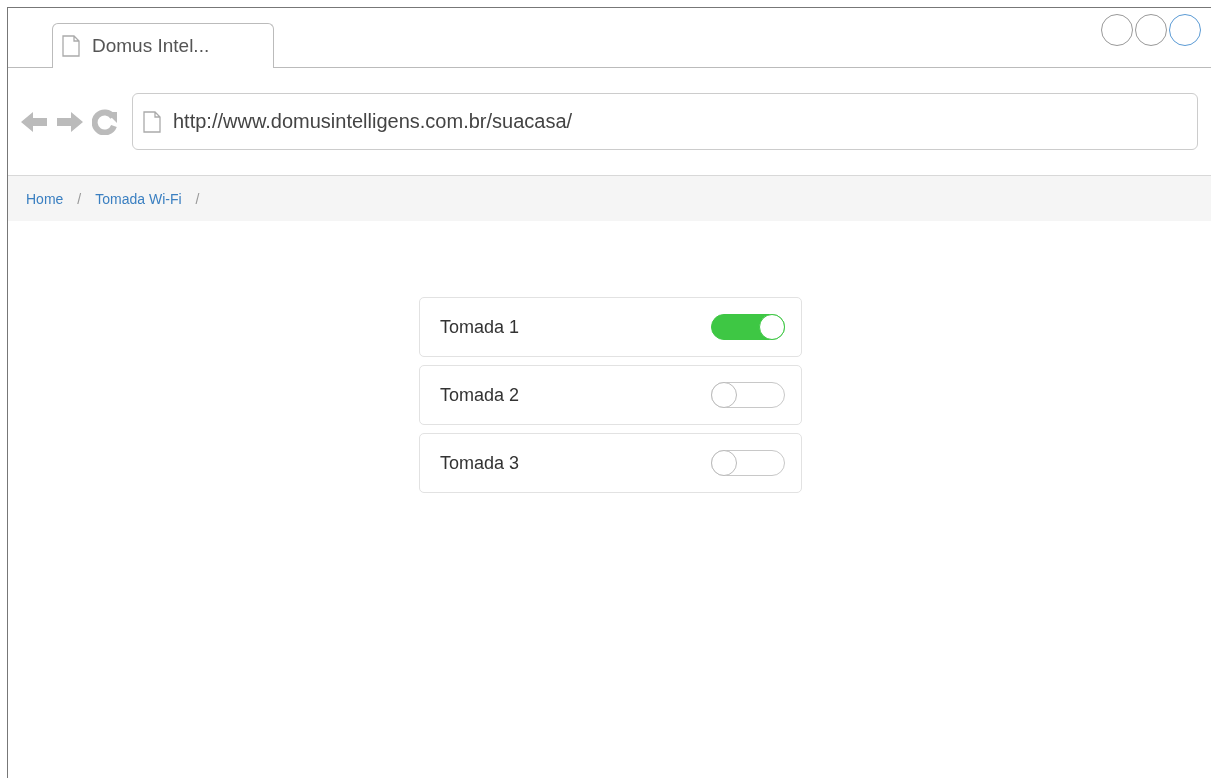 Image resolution: width=1211 pixels, height=778 pixels. I want to click on socket-name: Tomada 2, so click(480, 395).